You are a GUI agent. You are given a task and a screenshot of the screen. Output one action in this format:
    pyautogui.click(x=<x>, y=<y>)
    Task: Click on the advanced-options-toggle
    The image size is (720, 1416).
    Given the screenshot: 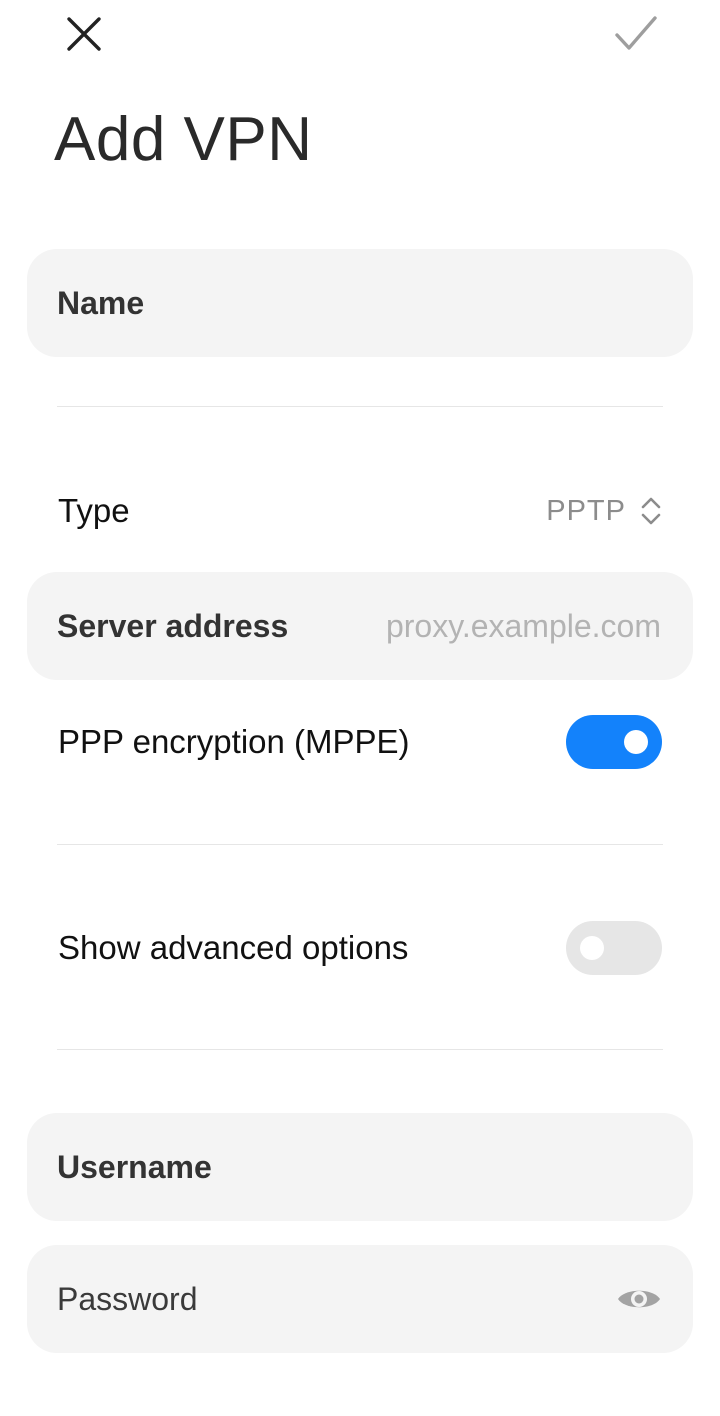 What is the action you would take?
    pyautogui.click(x=614, y=948)
    